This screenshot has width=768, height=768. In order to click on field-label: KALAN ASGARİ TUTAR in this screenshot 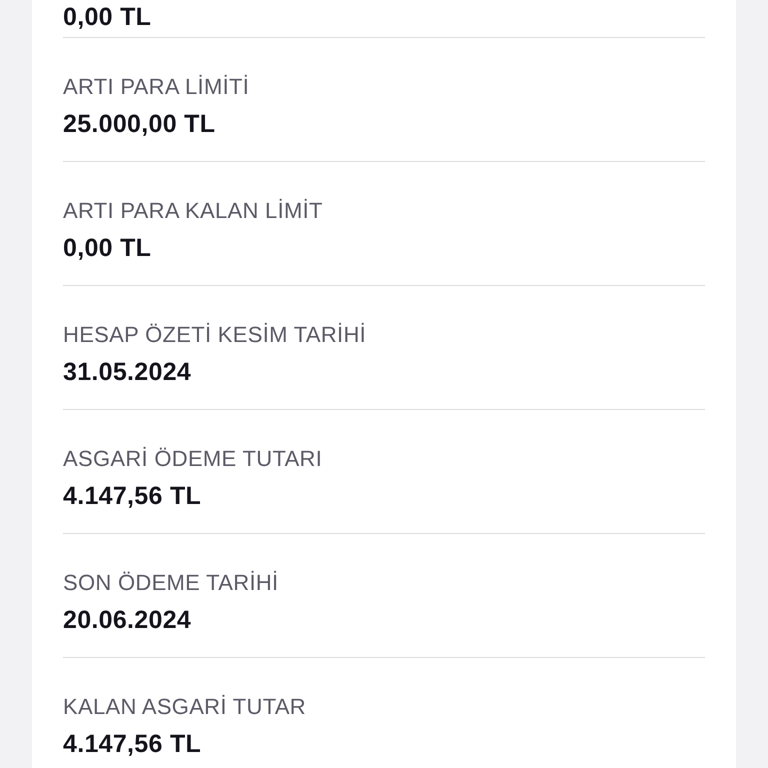, I will do `click(184, 707)`.